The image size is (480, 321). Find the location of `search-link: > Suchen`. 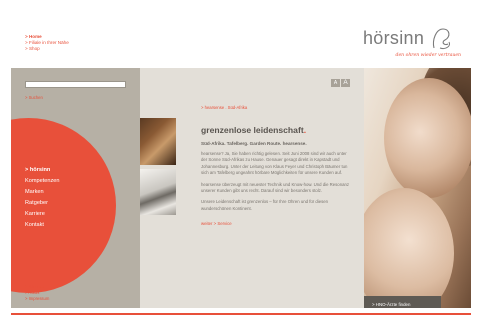

search-link: > Suchen is located at coordinates (34, 97).